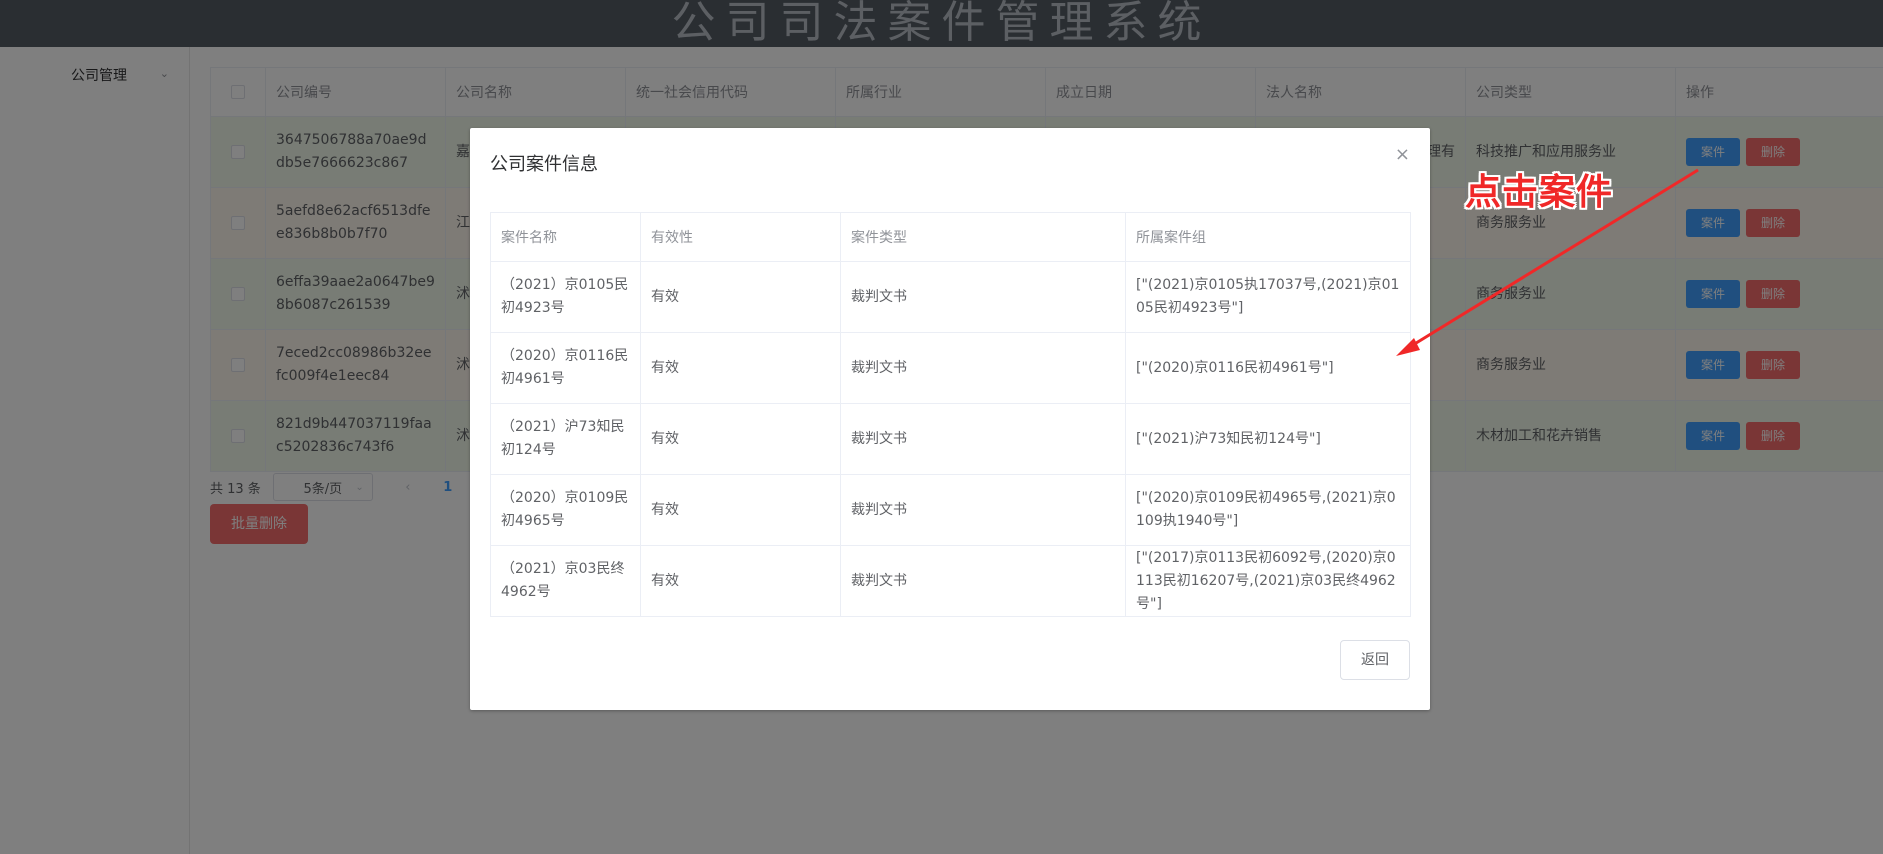 This screenshot has height=854, width=1883. What do you see at coordinates (1268, 368) in the screenshot?
I see `case-group: ["(2020)京0116民初4961号"]` at bounding box center [1268, 368].